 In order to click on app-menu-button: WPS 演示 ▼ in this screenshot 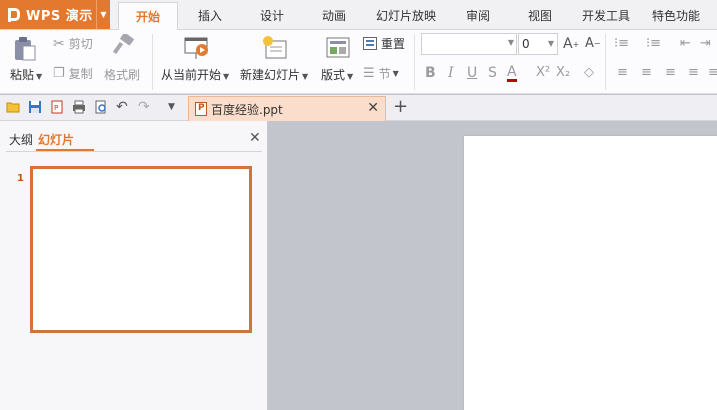, I will do `click(55, 14)`.